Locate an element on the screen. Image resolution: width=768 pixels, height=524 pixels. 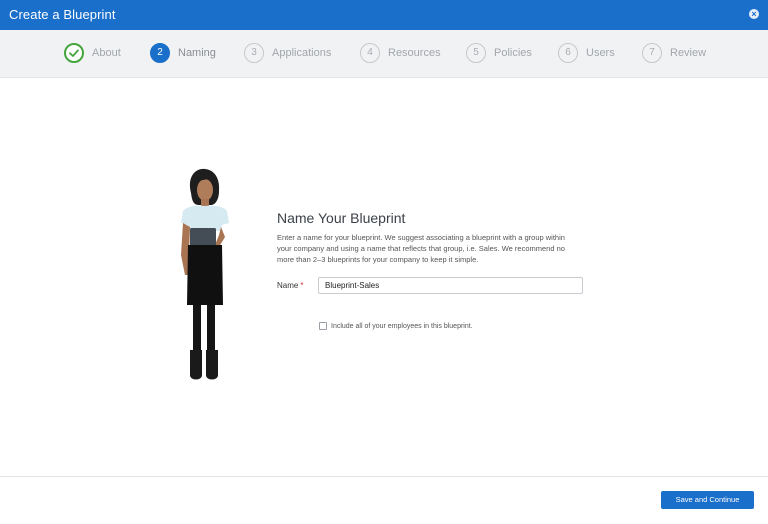
close-icon: × is located at coordinates (754, 14).